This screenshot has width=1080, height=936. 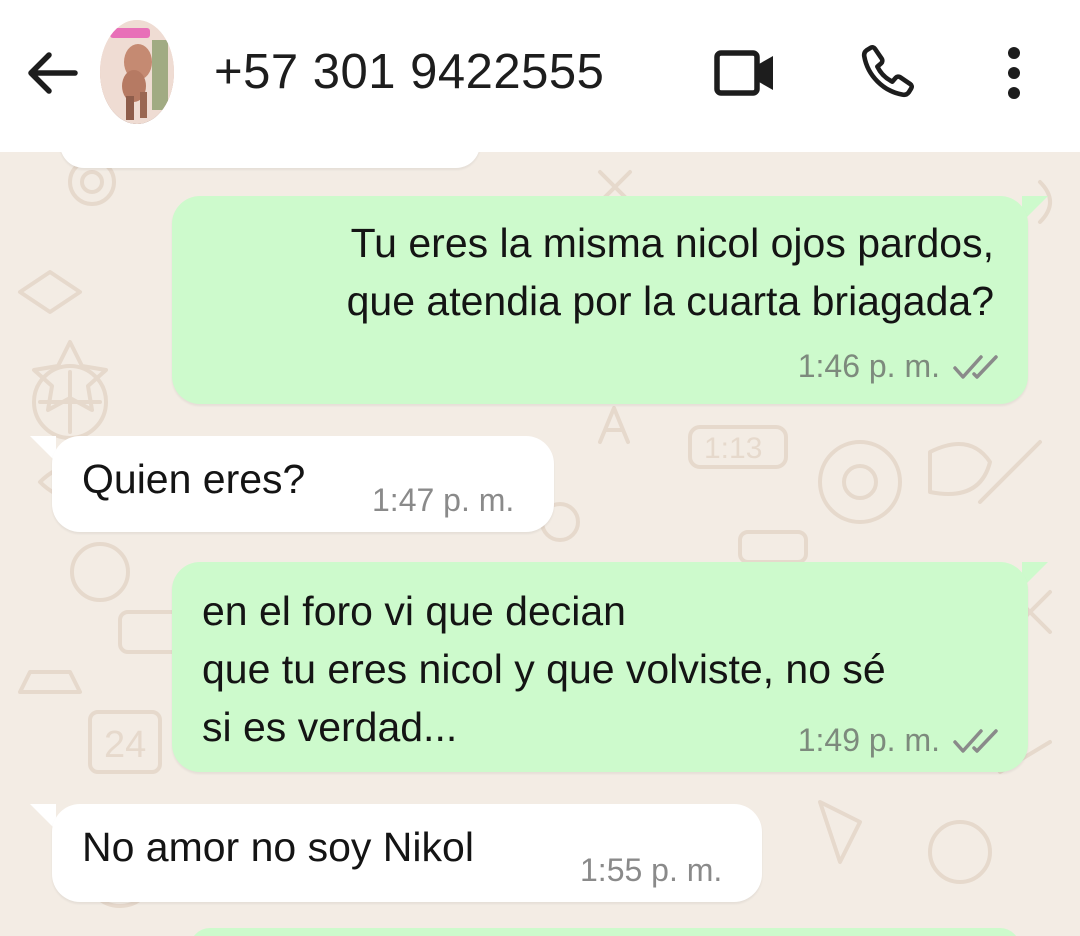 I want to click on avatar-photo, so click(x=137, y=72).